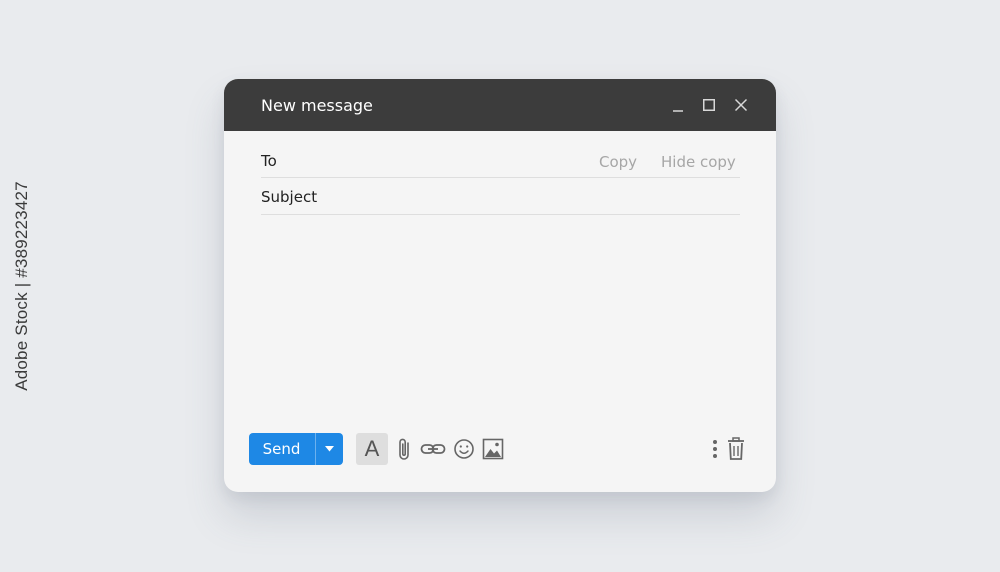 This screenshot has height=572, width=1000. What do you see at coordinates (269, 161) in the screenshot?
I see `to-label: To` at bounding box center [269, 161].